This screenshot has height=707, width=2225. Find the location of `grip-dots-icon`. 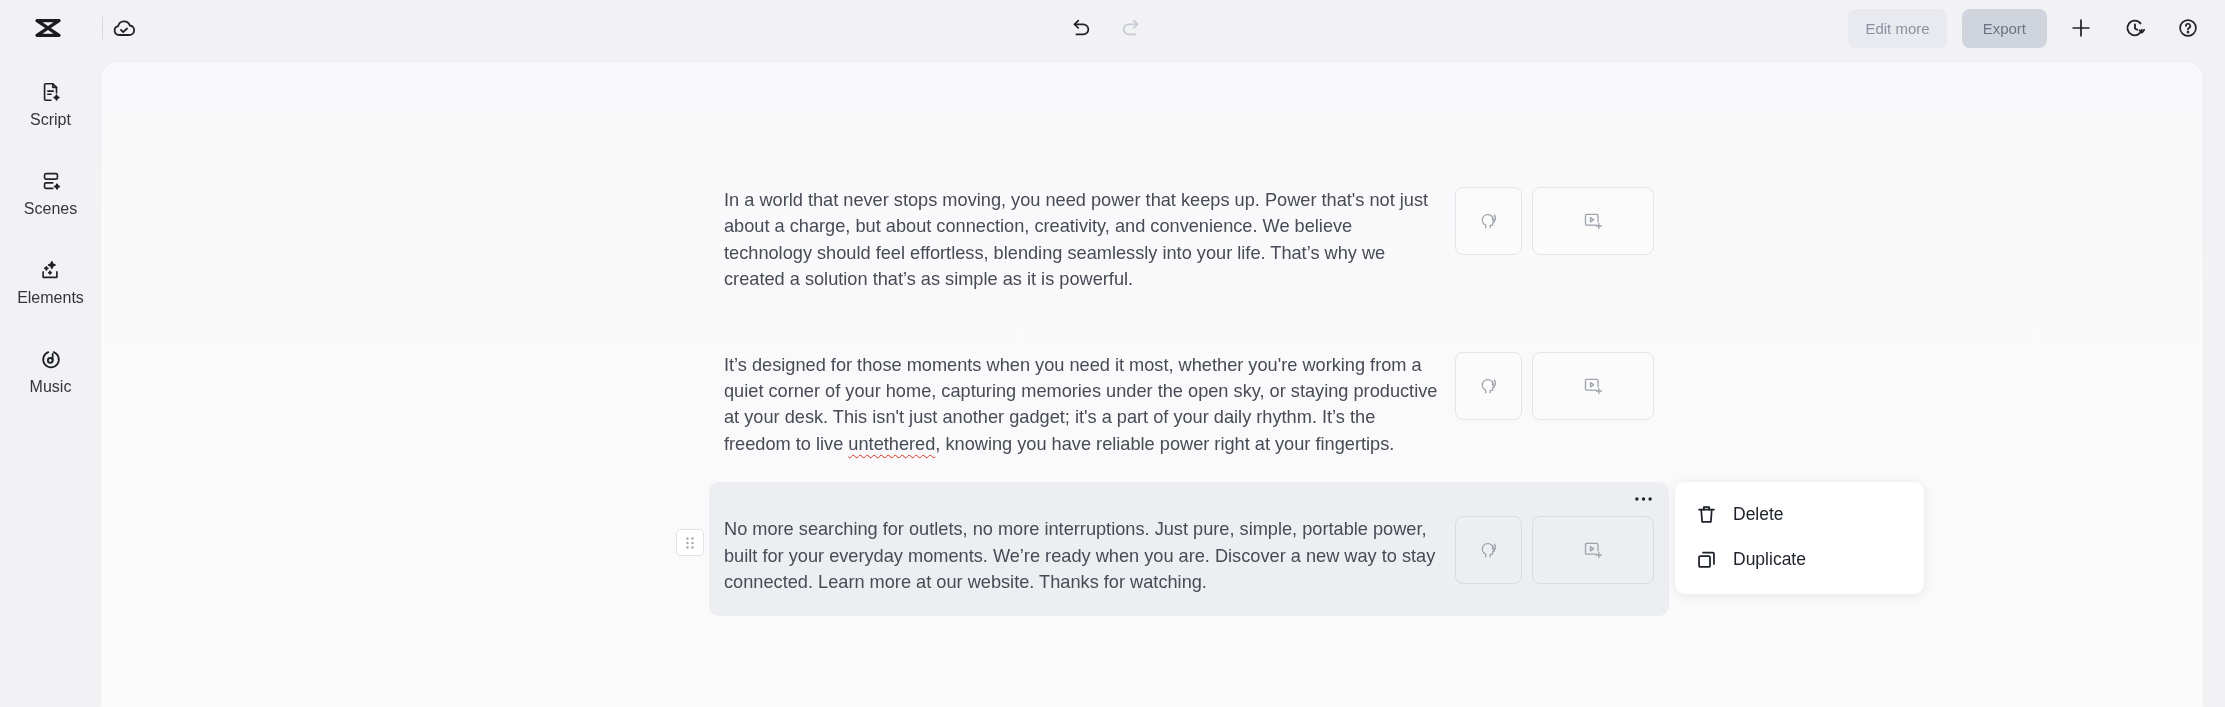

grip-dots-icon is located at coordinates (690, 542).